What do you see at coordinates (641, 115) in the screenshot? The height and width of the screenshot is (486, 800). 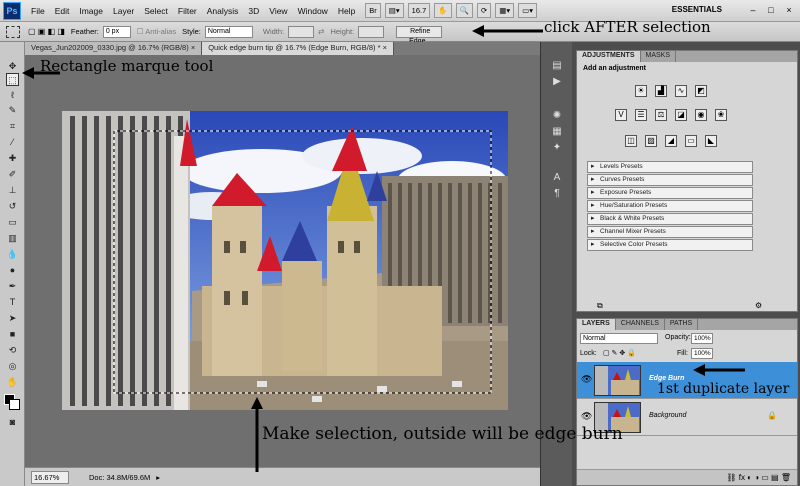 I see `hue-saturation-icon: ☰` at bounding box center [641, 115].